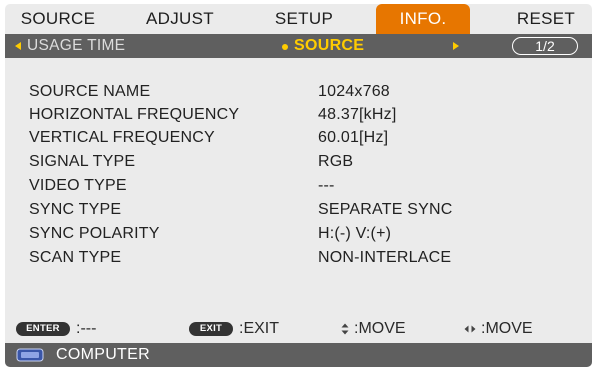 The width and height of the screenshot is (597, 371). I want to click on info-row-signal-type: SIGNAL TYPE RGB, so click(298, 162).